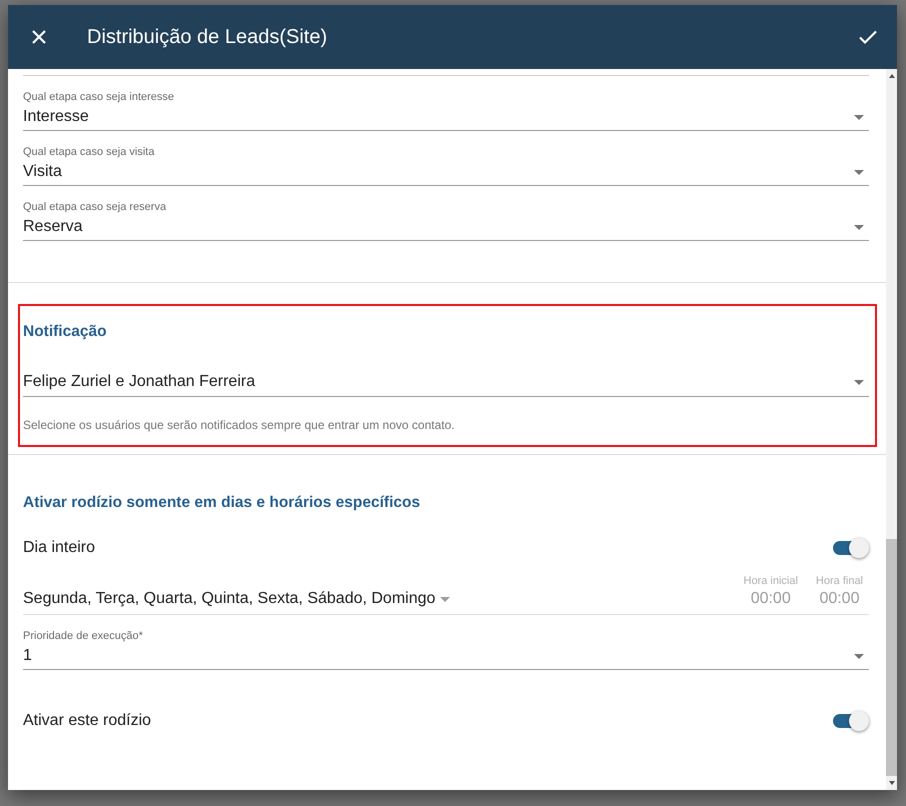 The width and height of the screenshot is (906, 806). Describe the element at coordinates (95, 207) in the screenshot. I see `field-label: Qual etapa caso seja reserva` at that location.